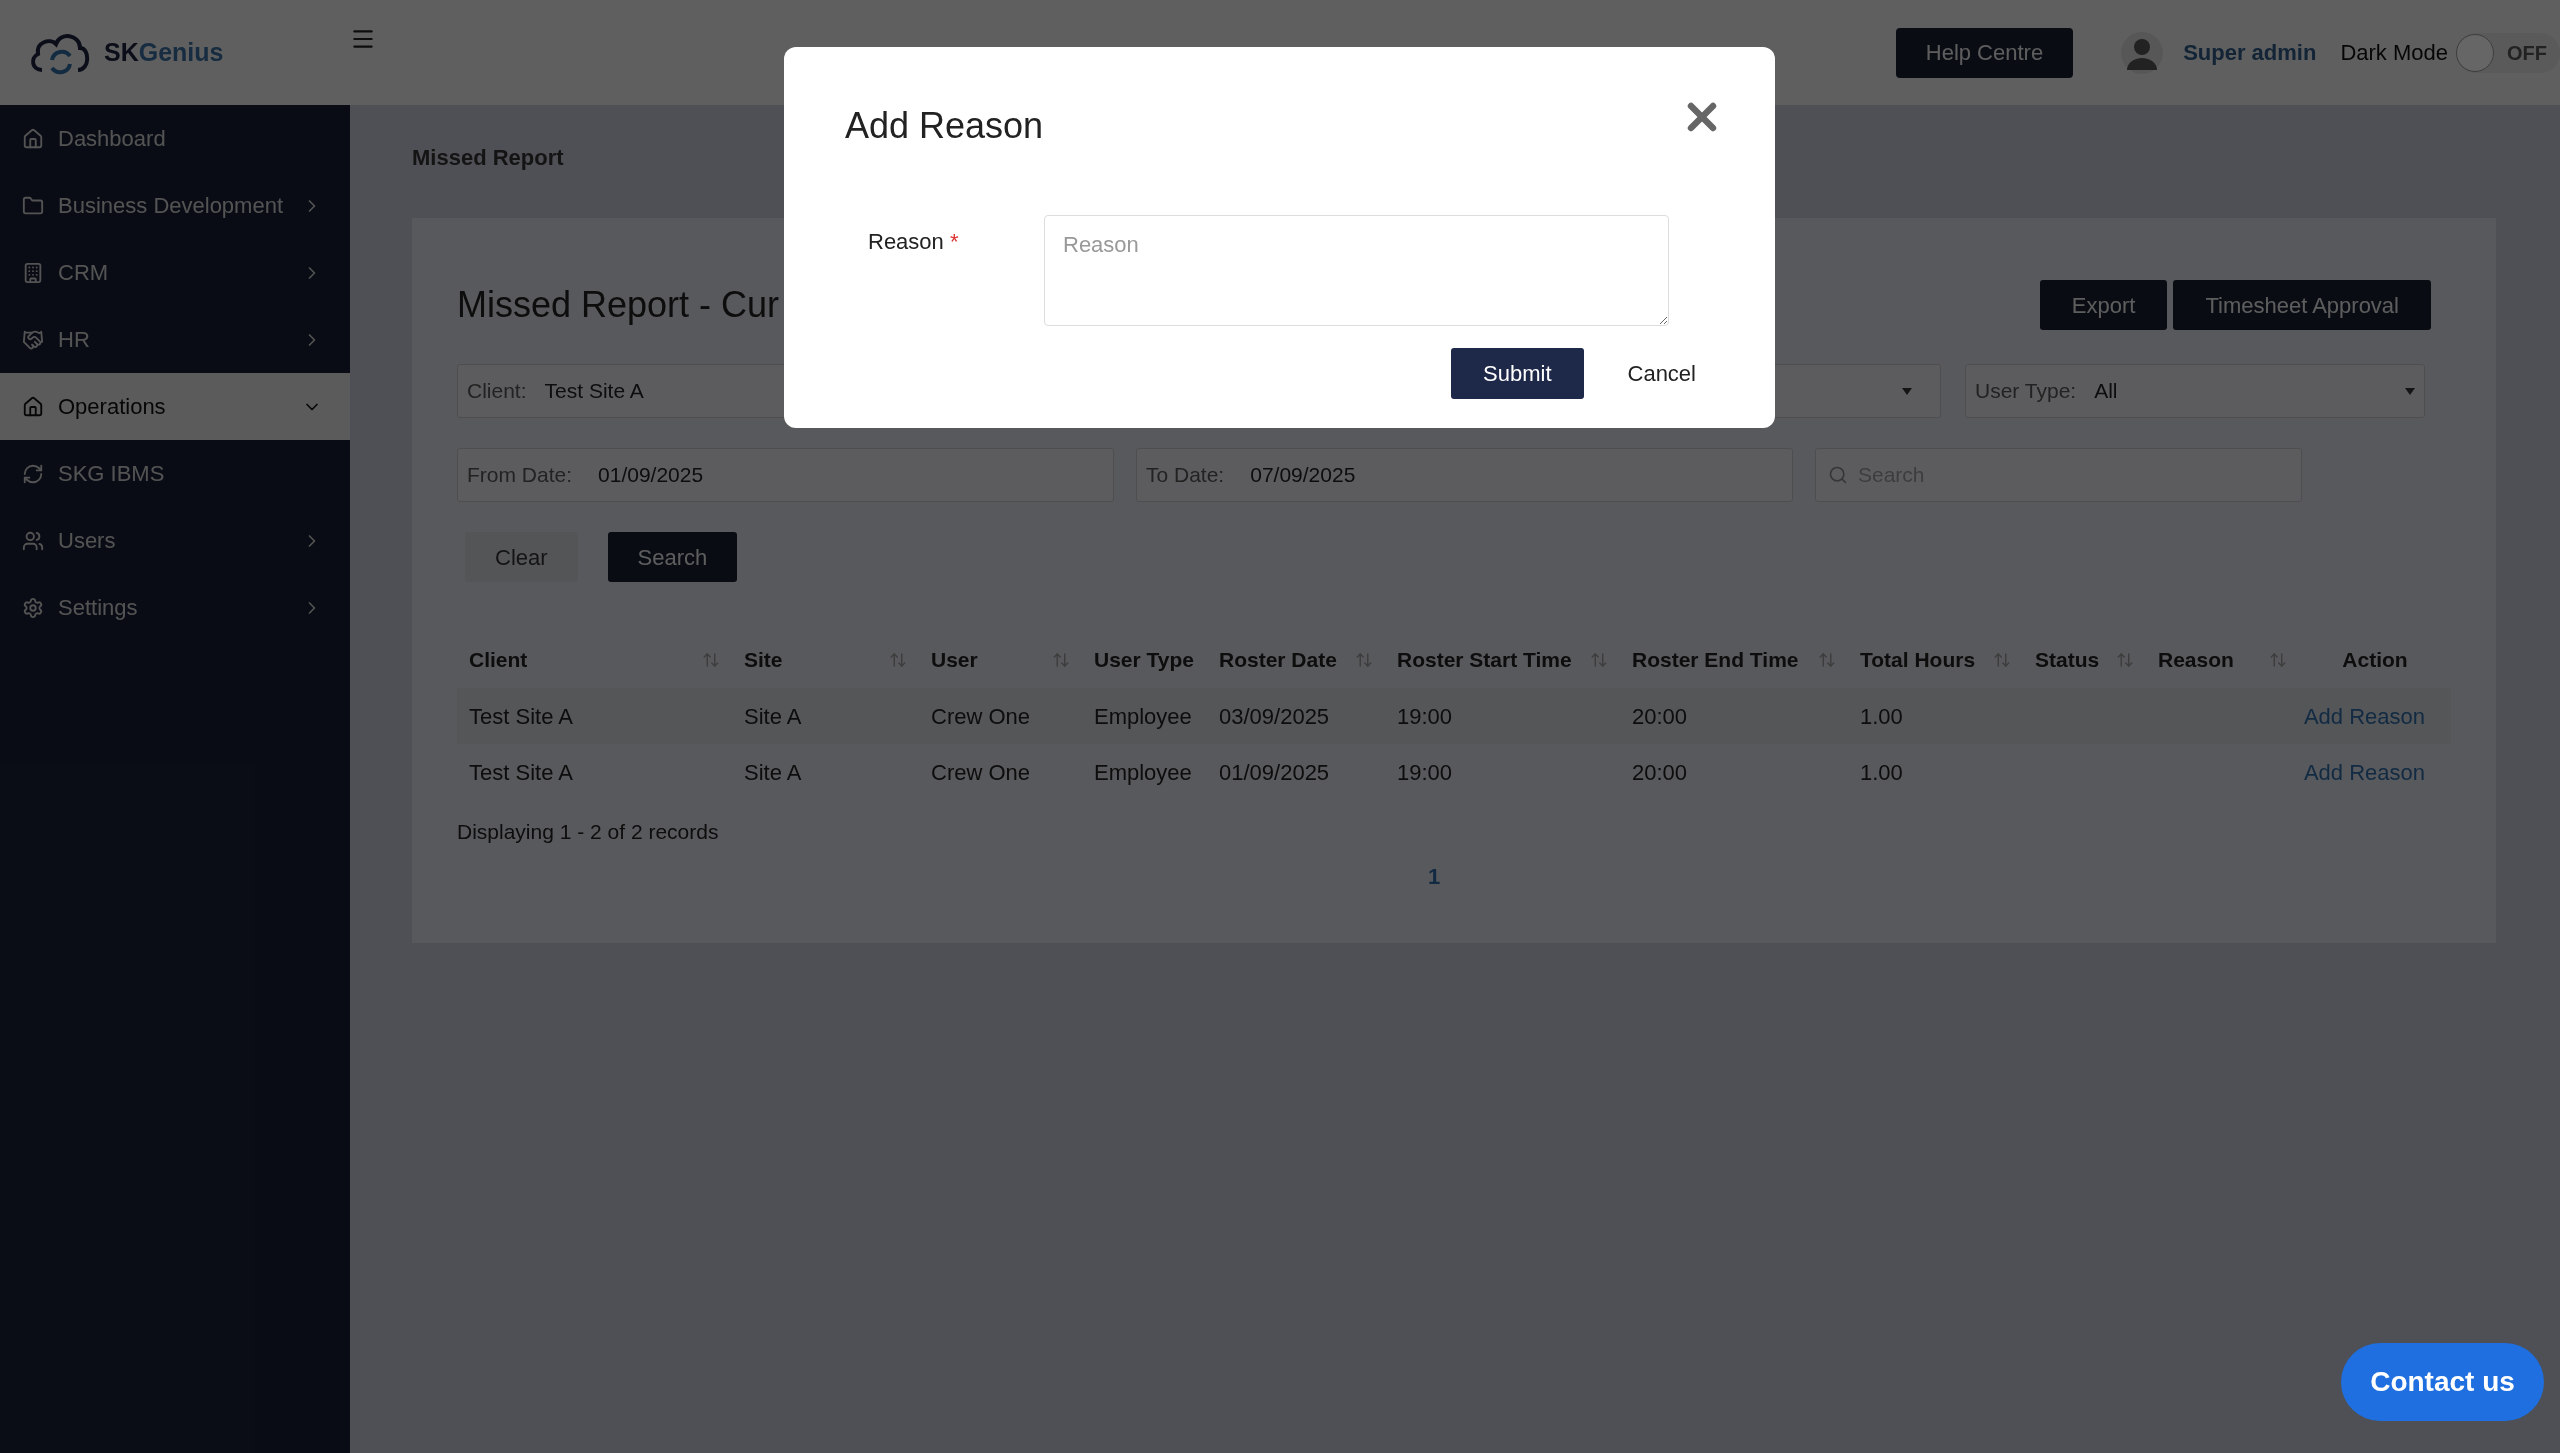  What do you see at coordinates (2103, 305) in the screenshot?
I see `export-button: Export` at bounding box center [2103, 305].